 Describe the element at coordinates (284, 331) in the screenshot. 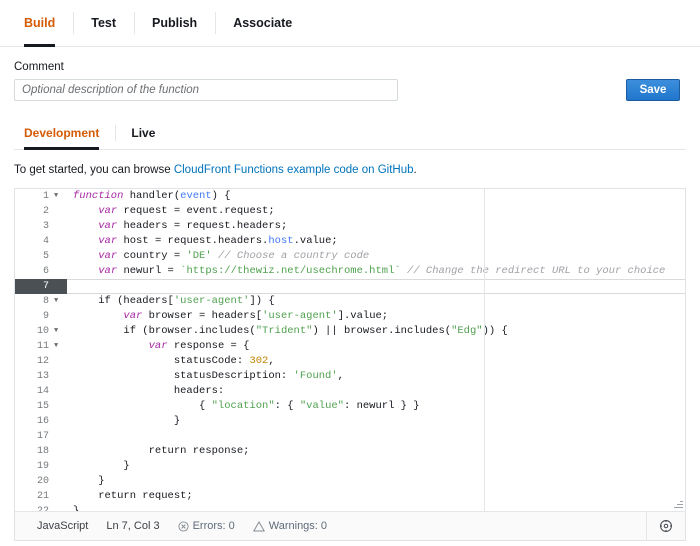

I see `code-token: "Trident"` at that location.